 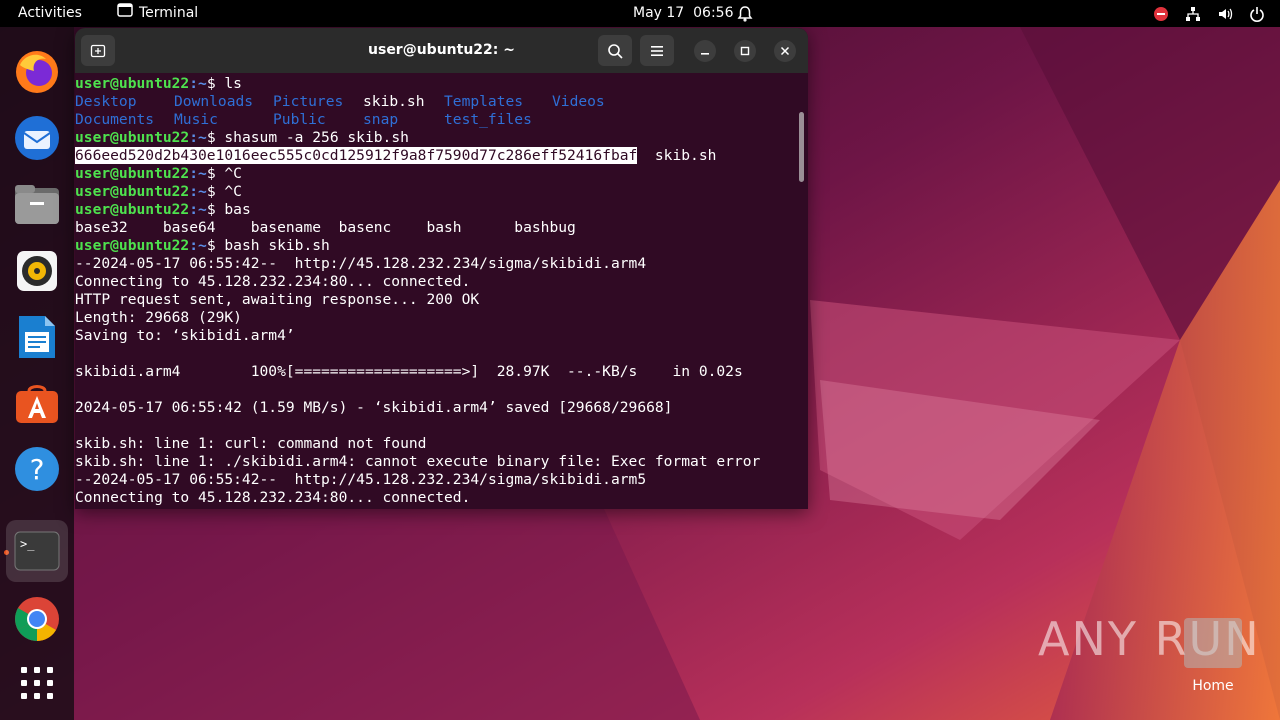 I want to click on terminal-line: Documents Music Public snap test_files, so click(x=436, y=120).